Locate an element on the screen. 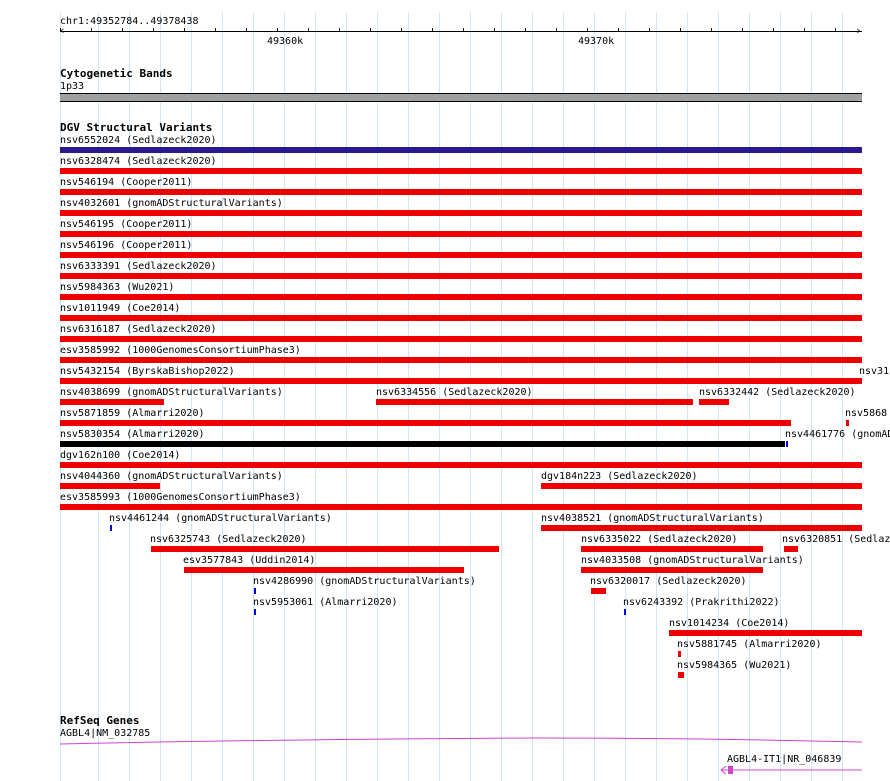 The width and height of the screenshot is (890, 781). dgv-feature-label: nsv546194 (Cooper2011) is located at coordinates (126, 182).